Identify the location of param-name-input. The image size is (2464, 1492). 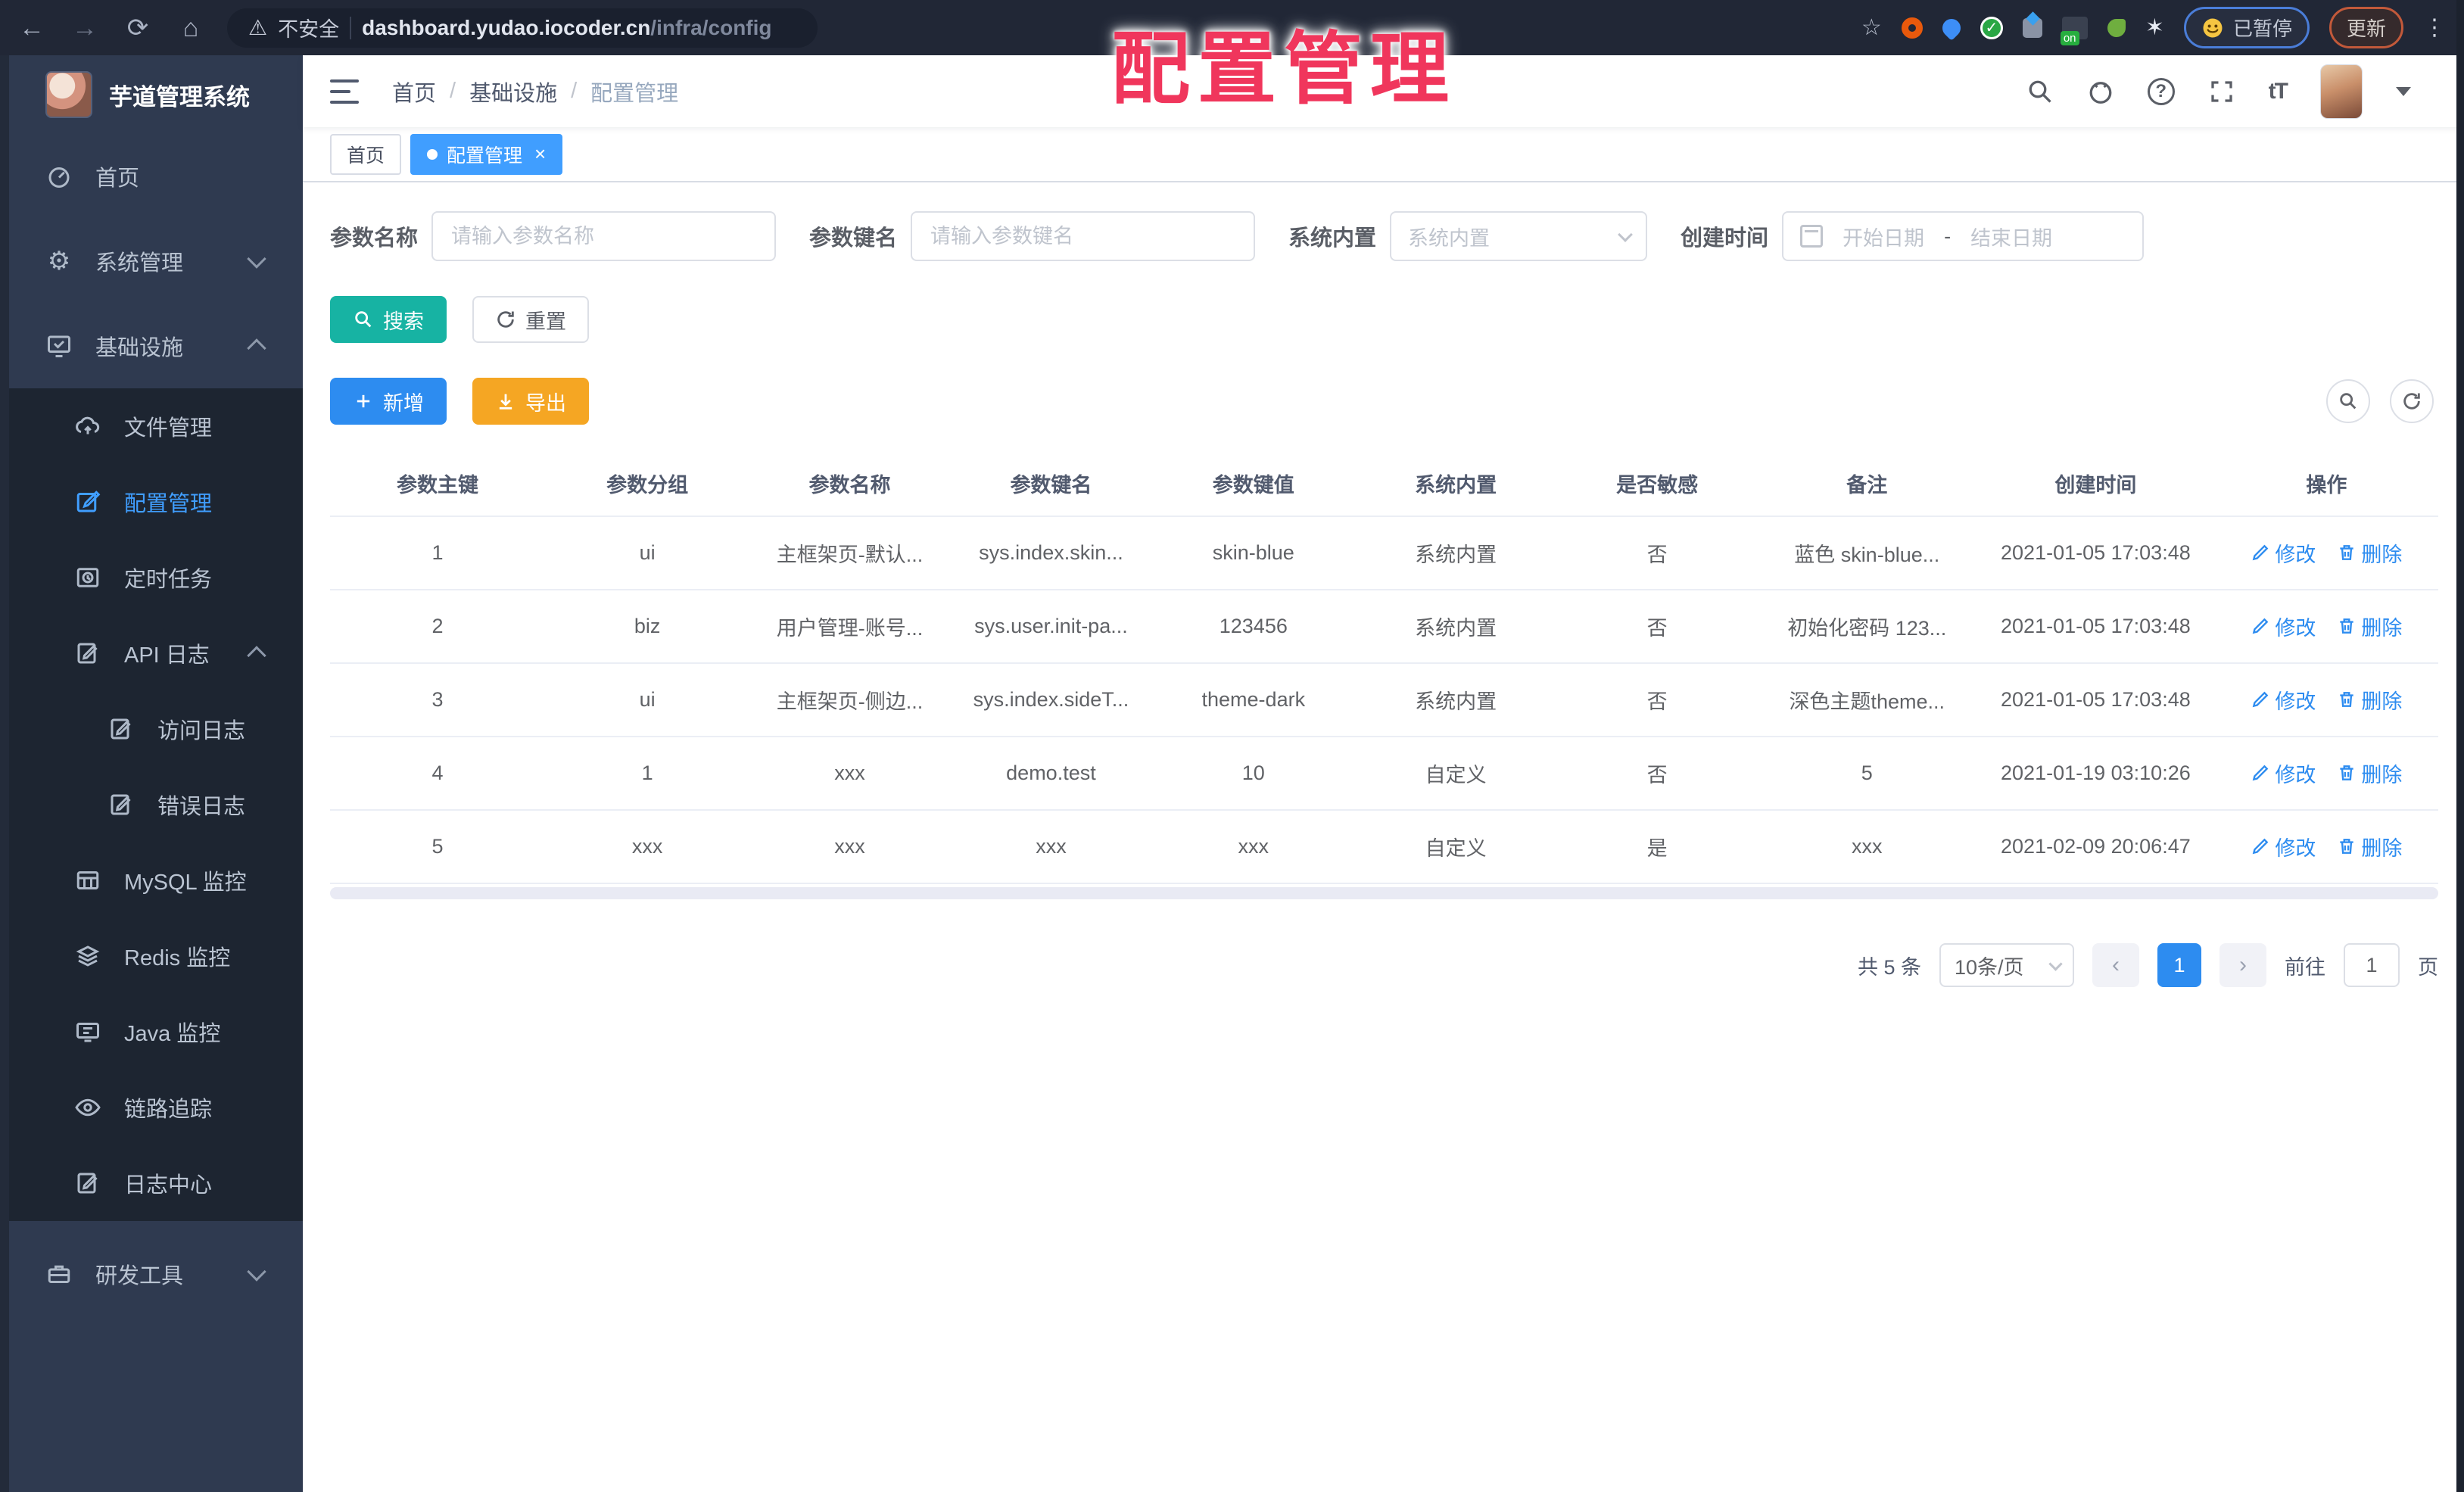
(604, 236).